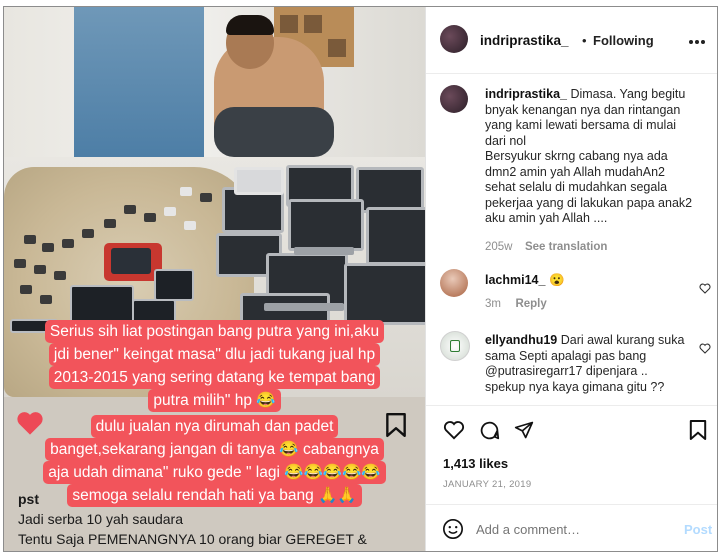  I want to click on save-bookmark-icon, so click(698, 430).